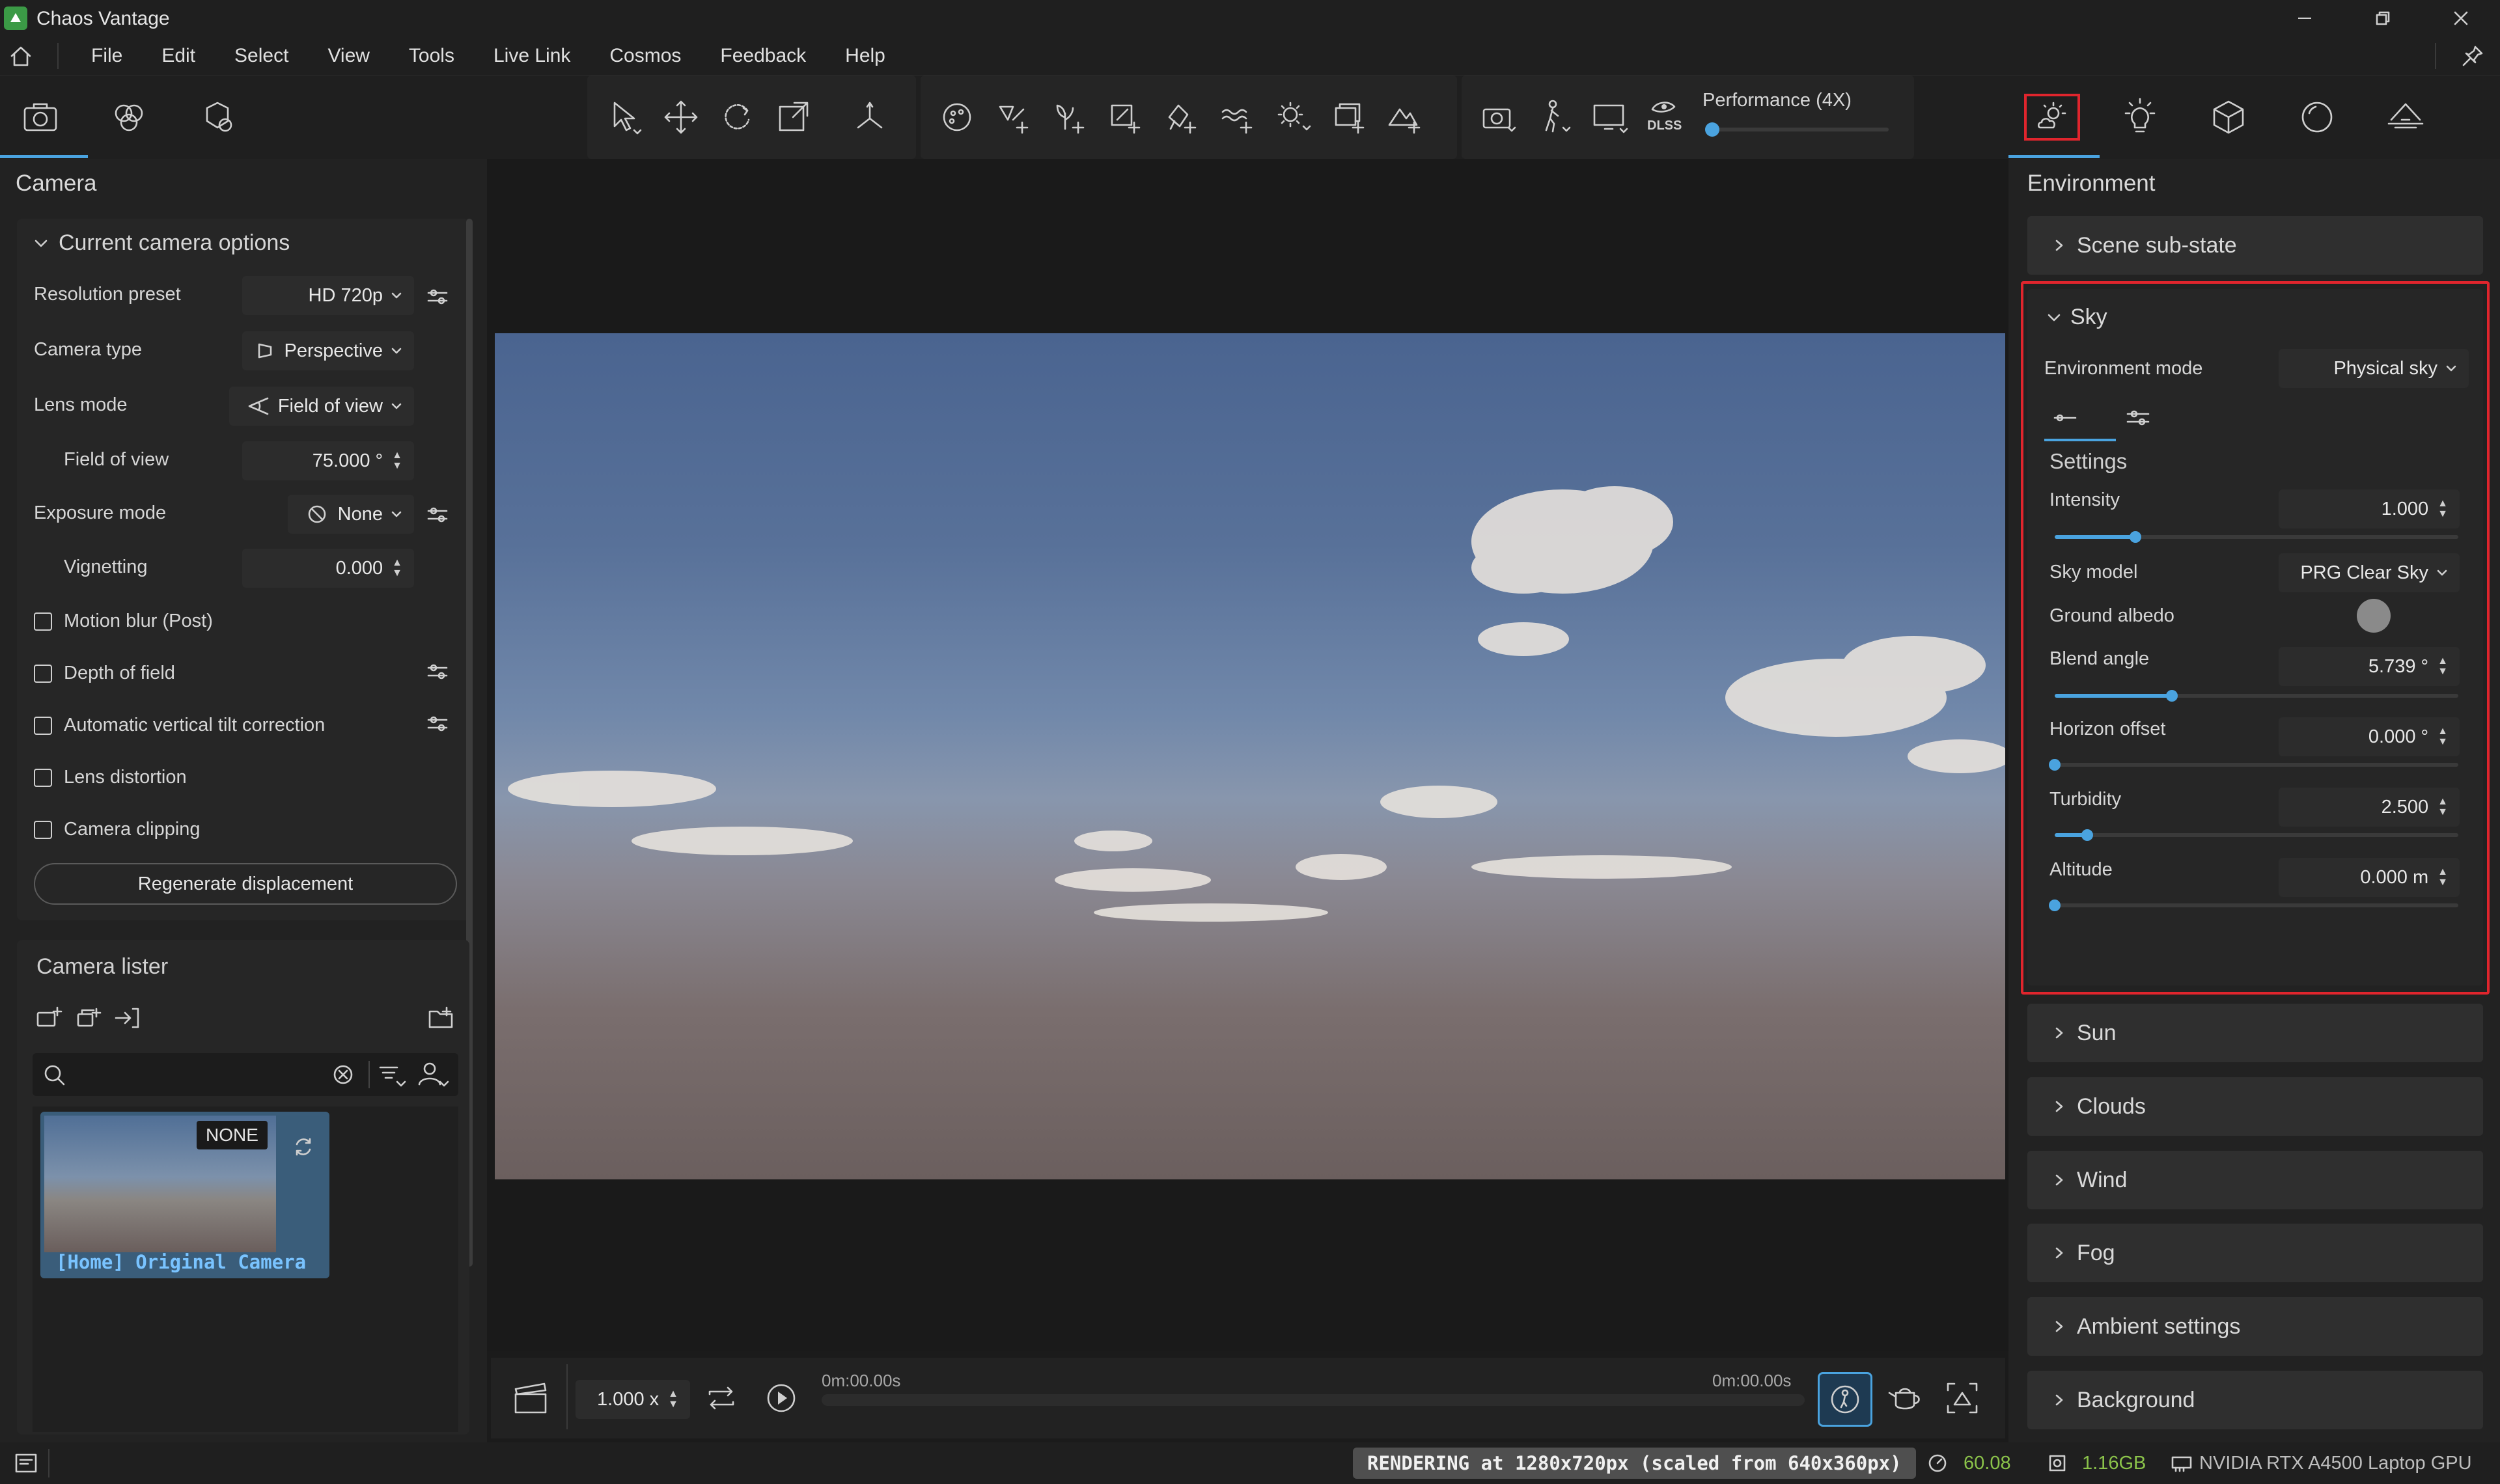 The image size is (2500, 1484). What do you see at coordinates (245, 884) in the screenshot?
I see `regenerate-displacement-button: Regenerate displacement` at bounding box center [245, 884].